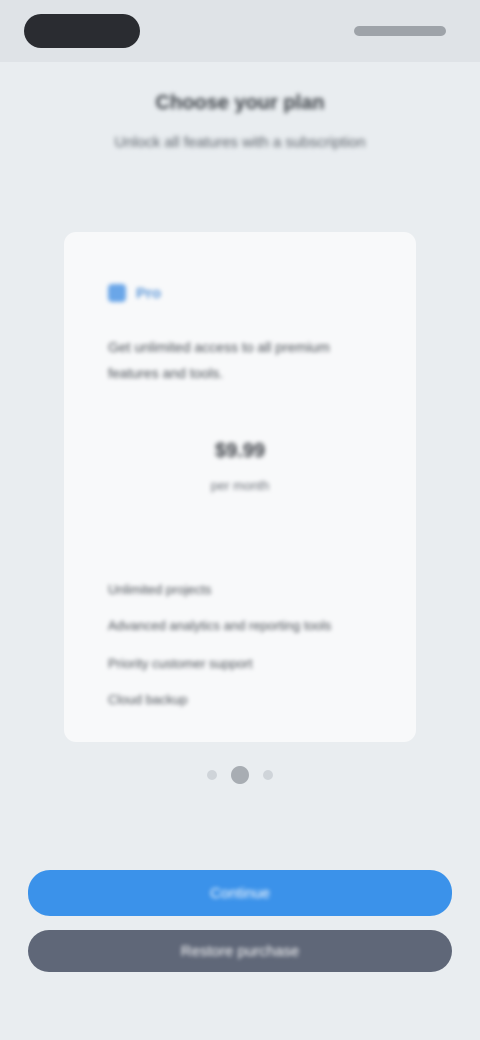  What do you see at coordinates (240, 31) in the screenshot?
I see `status-bar` at bounding box center [240, 31].